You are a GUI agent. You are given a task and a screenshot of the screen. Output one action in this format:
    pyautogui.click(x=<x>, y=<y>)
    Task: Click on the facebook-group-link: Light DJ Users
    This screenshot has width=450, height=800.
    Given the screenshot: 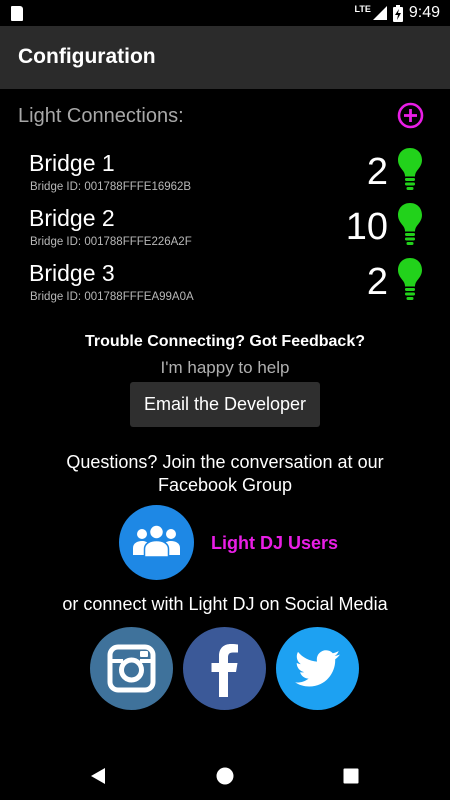 What is the action you would take?
    pyautogui.click(x=274, y=543)
    